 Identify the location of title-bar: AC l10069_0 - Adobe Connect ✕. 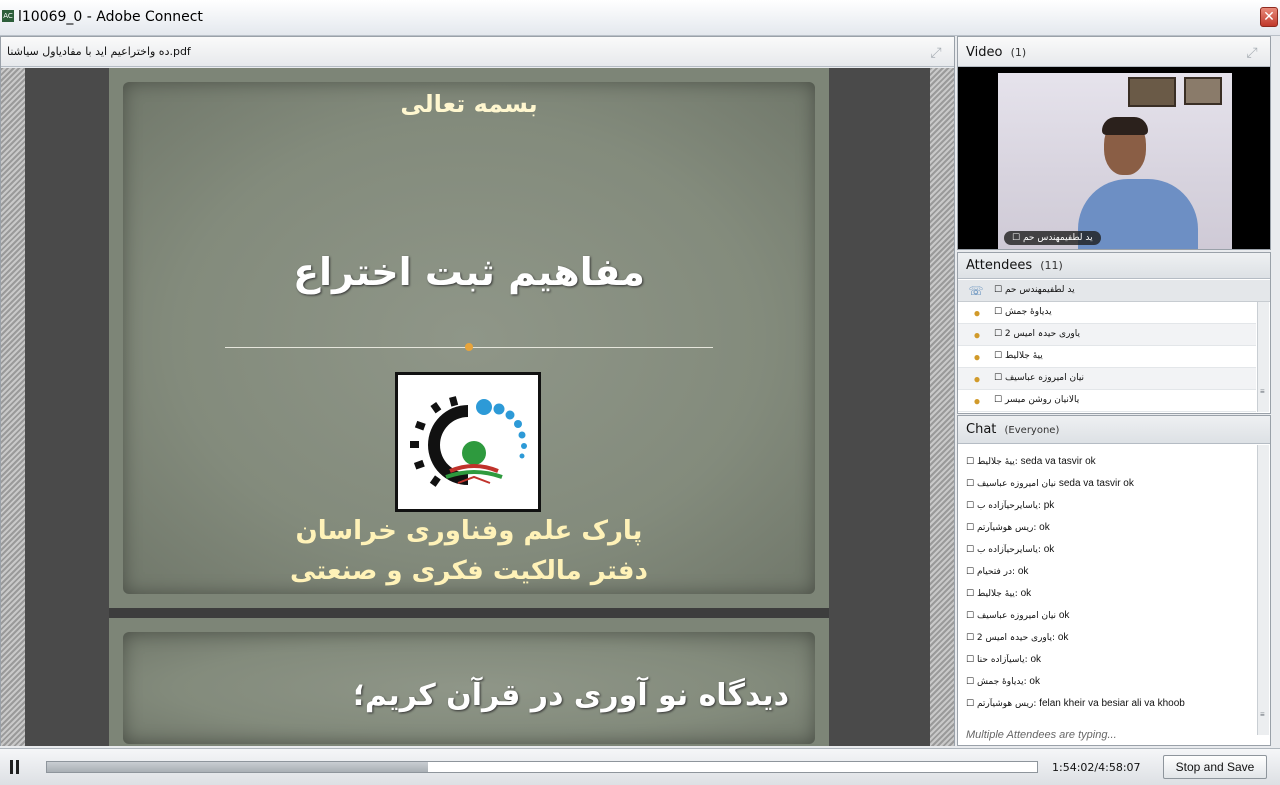
(640, 18).